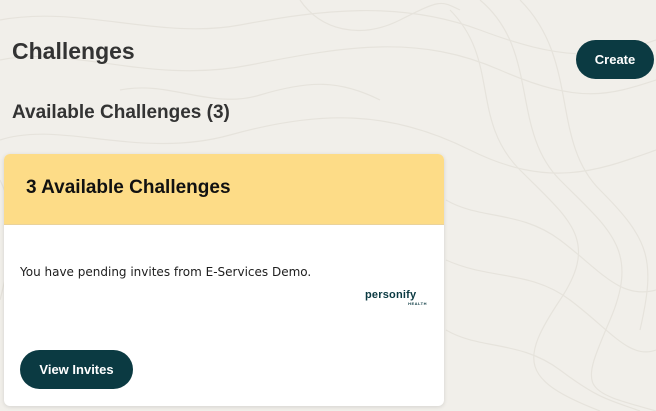 The image size is (656, 411). Describe the element at coordinates (417, 303) in the screenshot. I see `brand-sub: HEALTH` at that location.